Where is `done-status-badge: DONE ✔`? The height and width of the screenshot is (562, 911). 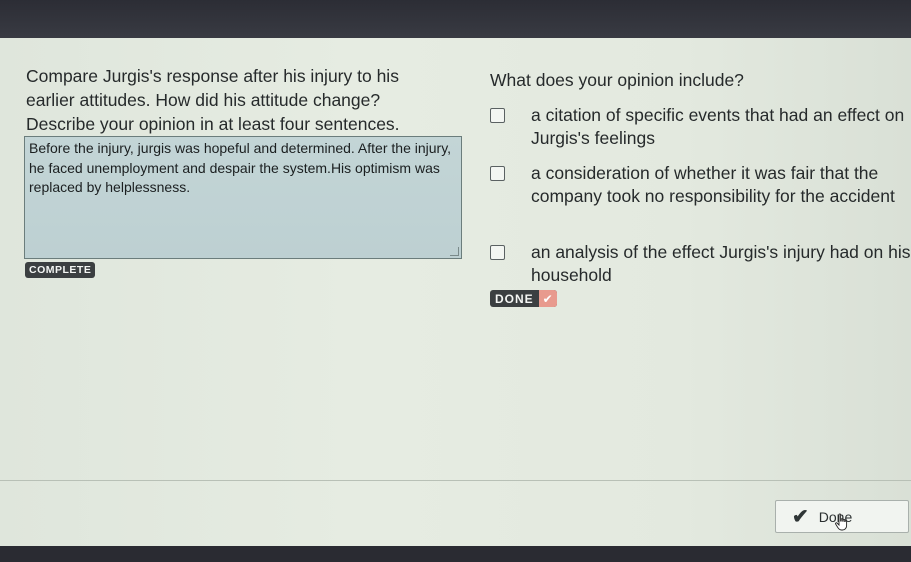
done-status-badge: DONE ✔ is located at coordinates (523, 298).